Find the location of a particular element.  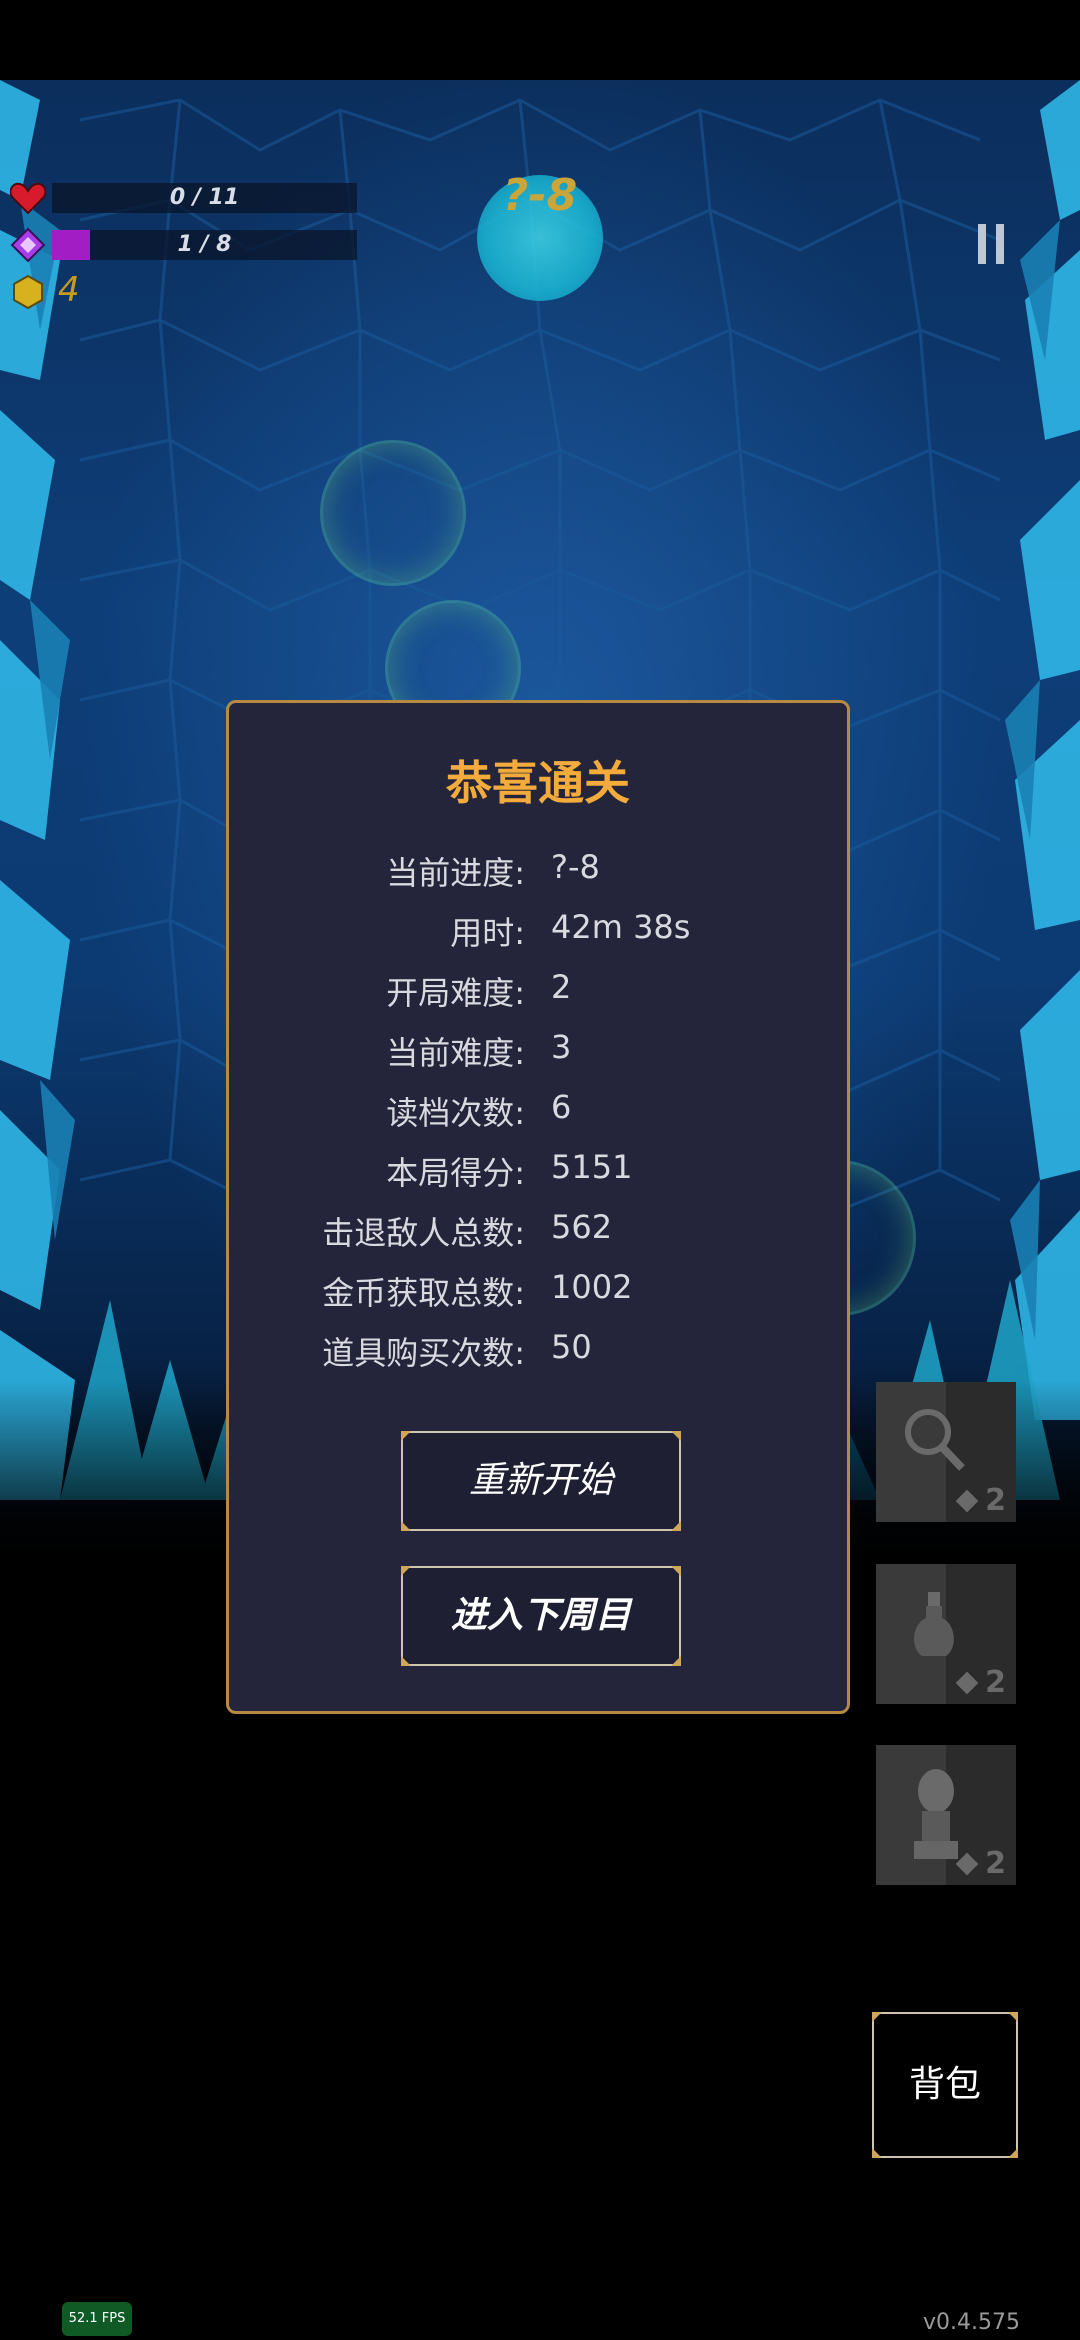

level-label: ?-8 is located at coordinates (540, 195).